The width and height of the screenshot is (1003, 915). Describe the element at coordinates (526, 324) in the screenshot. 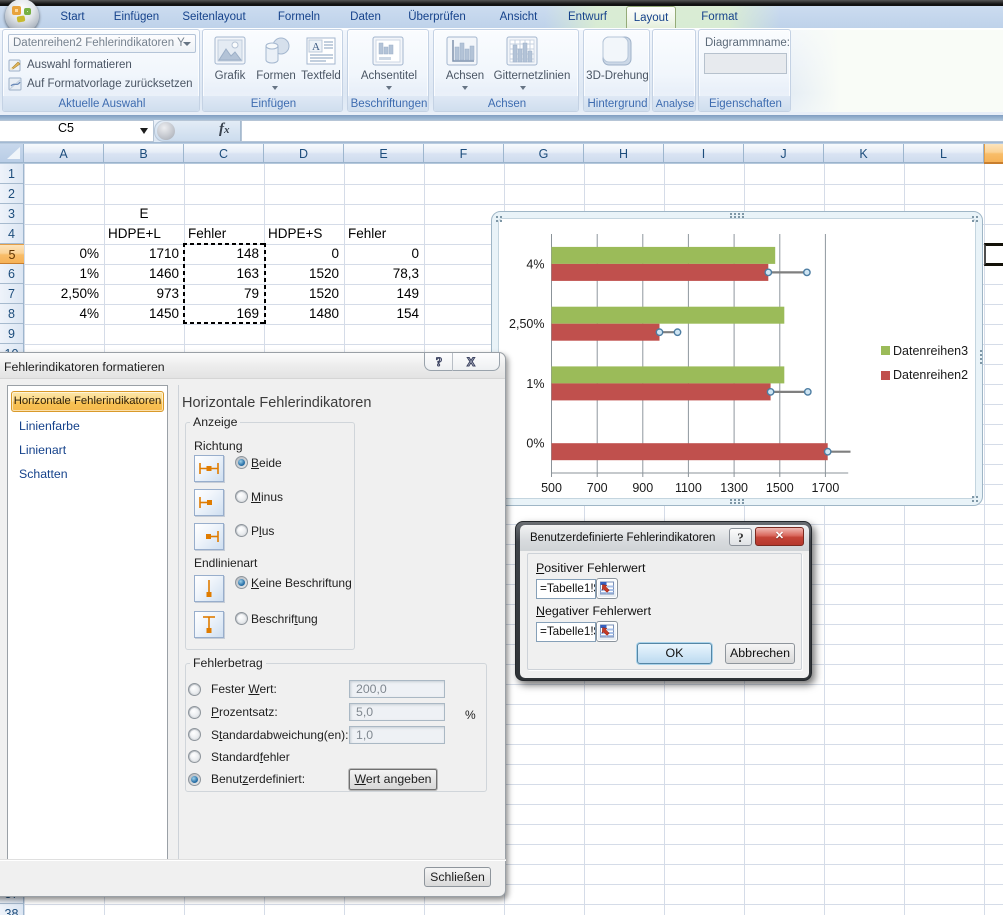

I see `svg-text: 2,50%` at that location.